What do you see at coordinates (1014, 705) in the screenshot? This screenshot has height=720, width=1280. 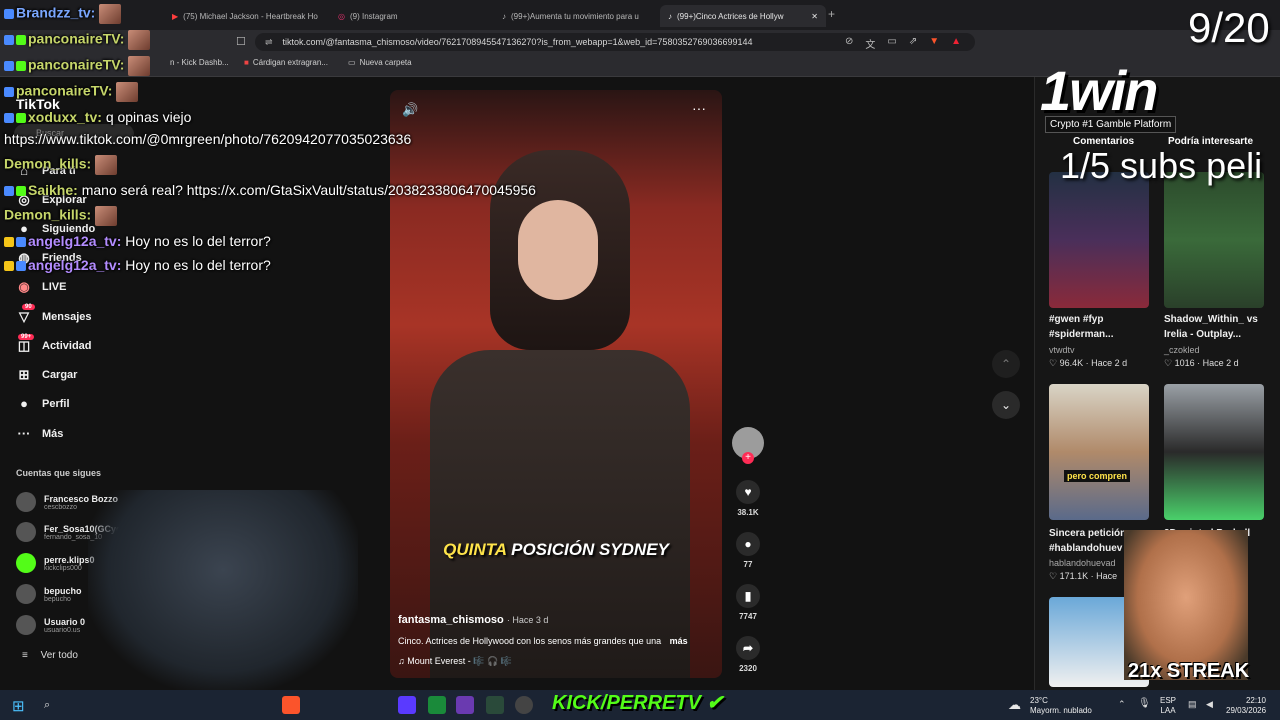 I see `weather-icon: ☁` at bounding box center [1014, 705].